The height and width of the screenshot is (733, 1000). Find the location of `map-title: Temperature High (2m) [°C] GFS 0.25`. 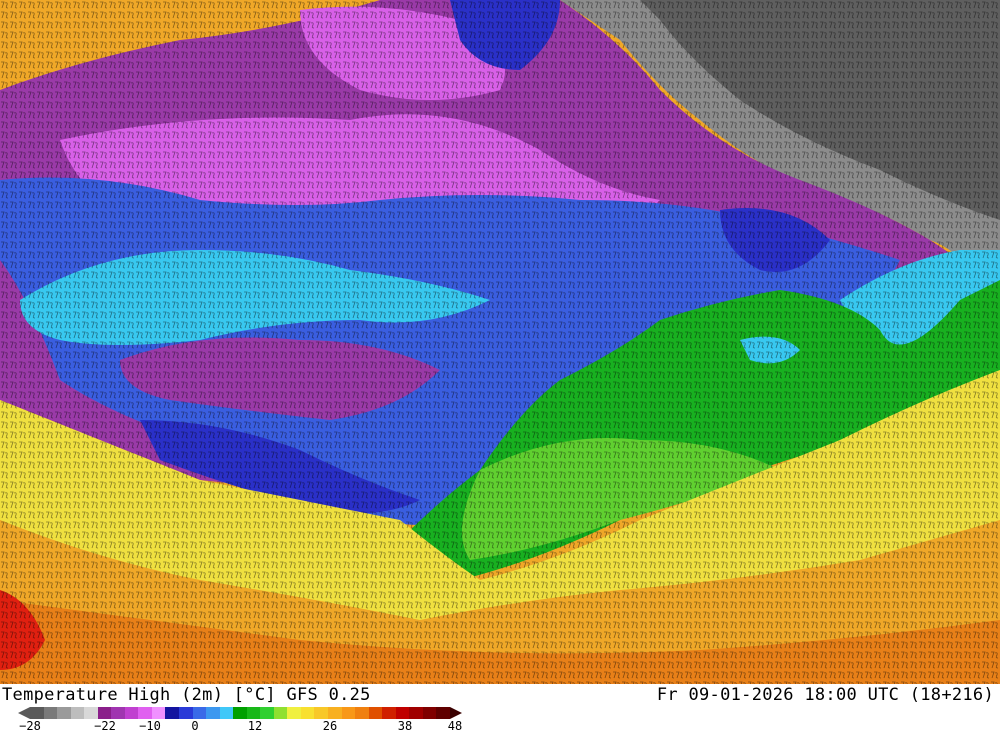

map-title: Temperature High (2m) [°C] GFS 0.25 is located at coordinates (186, 695).